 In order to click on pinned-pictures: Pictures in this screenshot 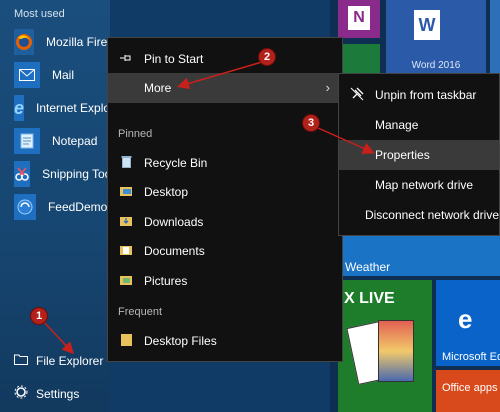, I will do `click(225, 281)`.